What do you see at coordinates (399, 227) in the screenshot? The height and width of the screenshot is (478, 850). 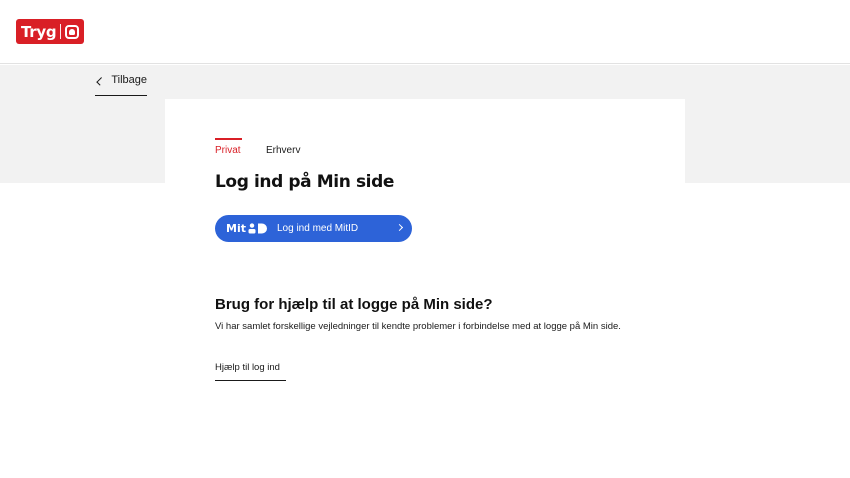 I see `chevron-right-icon` at bounding box center [399, 227].